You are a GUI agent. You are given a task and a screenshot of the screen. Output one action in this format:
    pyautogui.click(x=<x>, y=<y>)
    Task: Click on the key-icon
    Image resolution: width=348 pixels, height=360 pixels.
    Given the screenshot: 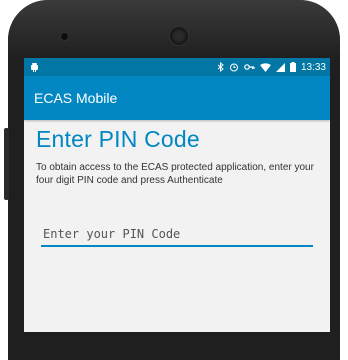 What is the action you would take?
    pyautogui.click(x=249, y=67)
    